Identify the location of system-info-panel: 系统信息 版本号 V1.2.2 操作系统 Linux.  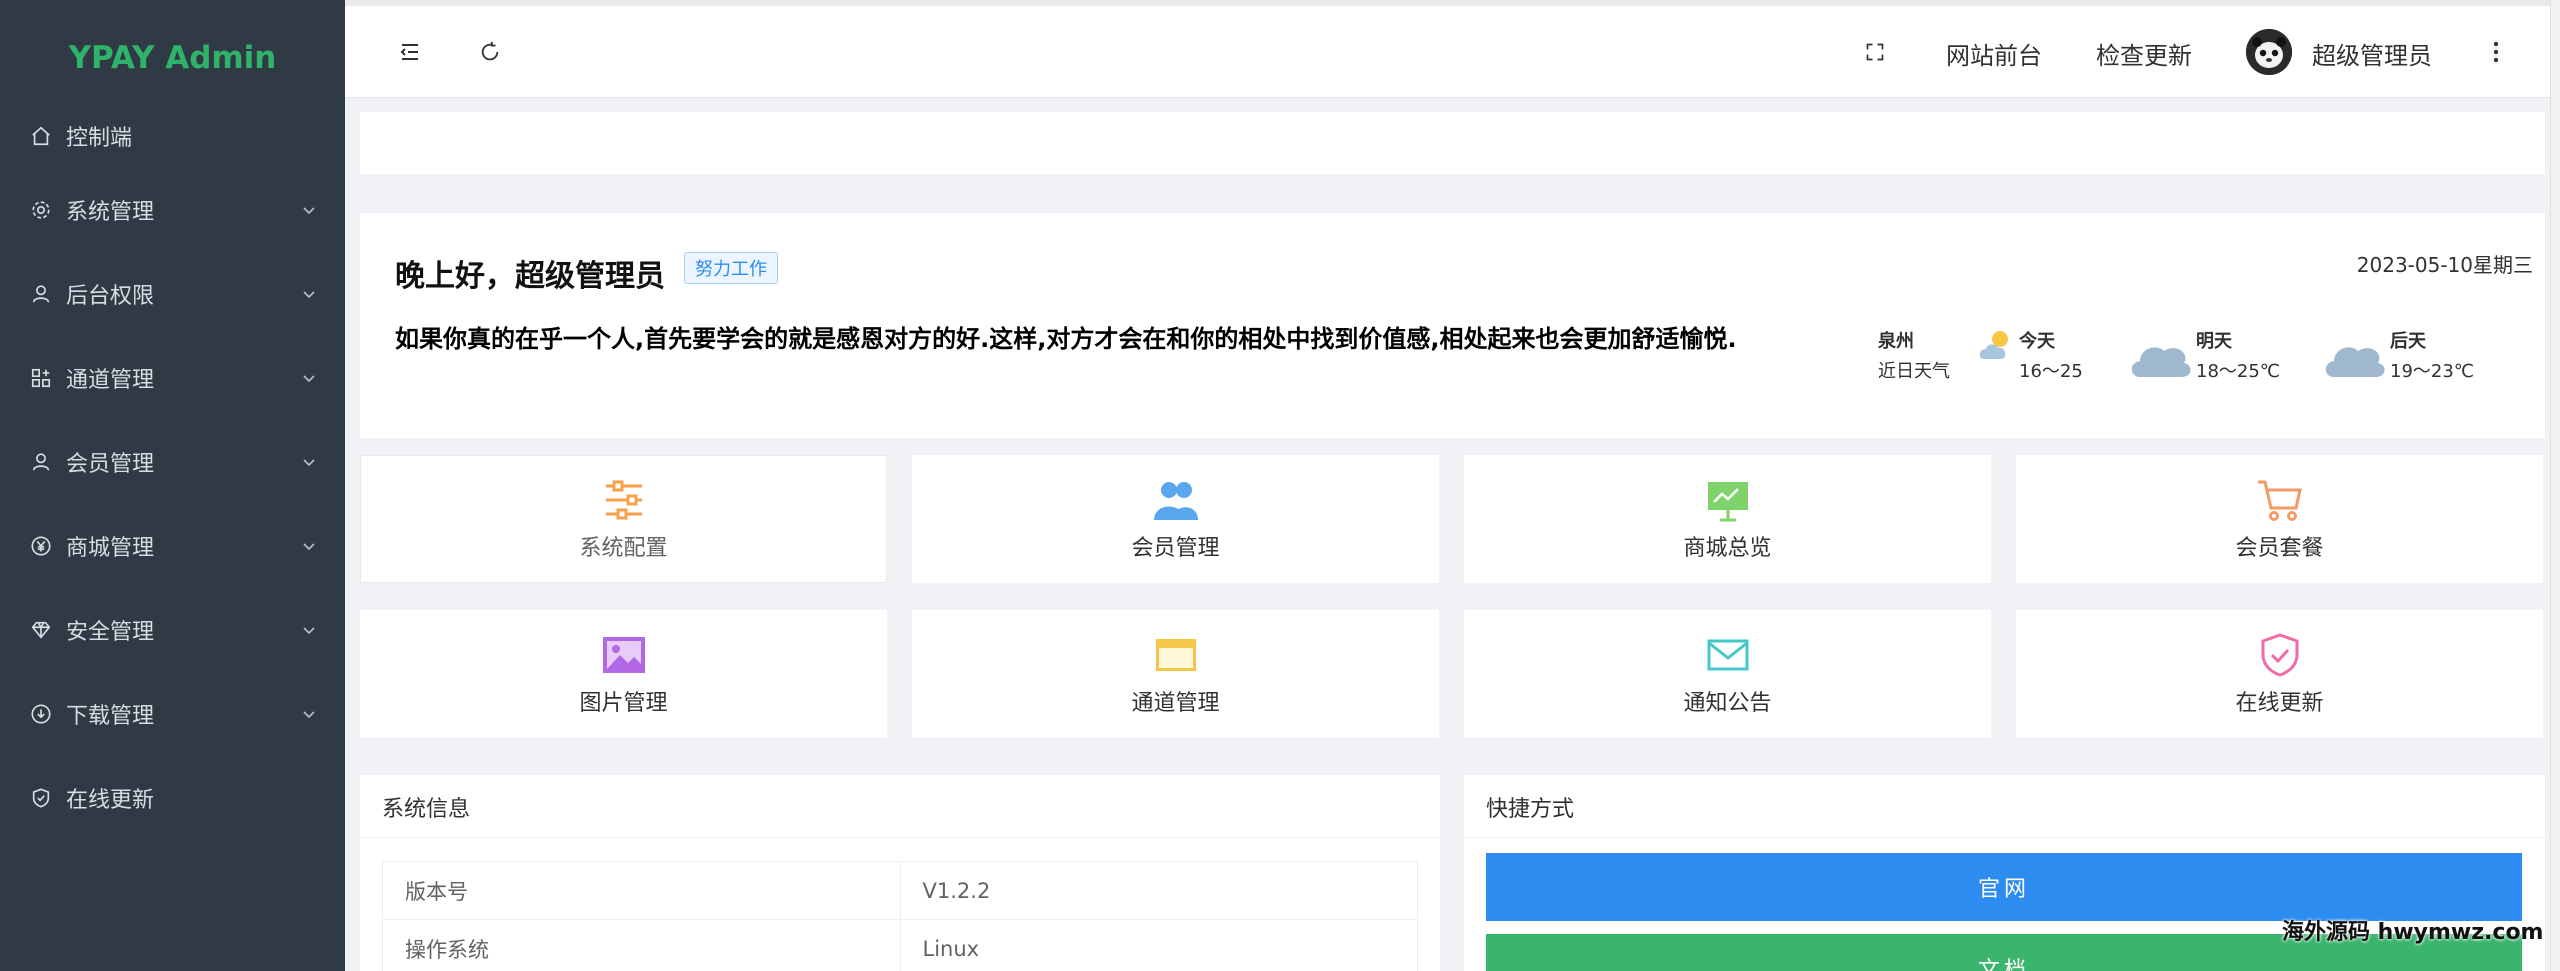
(900, 873).